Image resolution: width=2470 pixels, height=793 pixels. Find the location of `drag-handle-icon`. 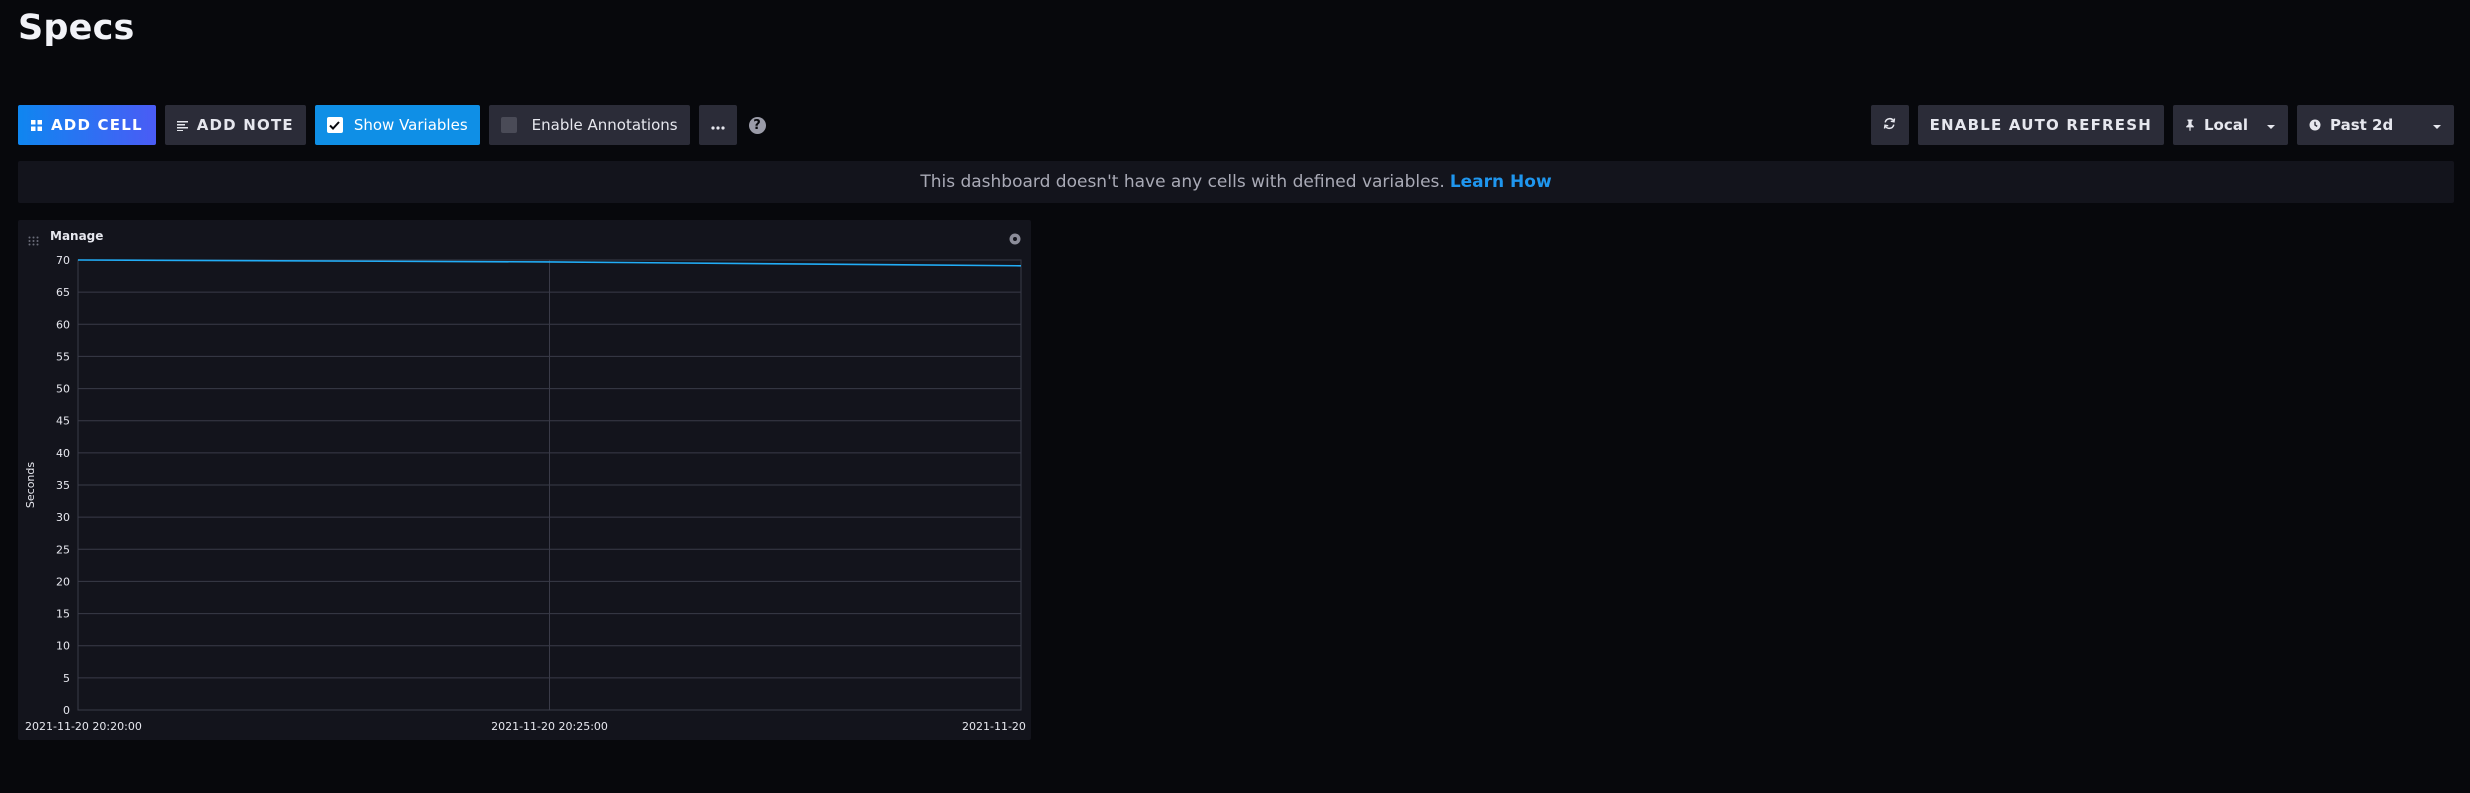

drag-handle-icon is located at coordinates (33, 240).